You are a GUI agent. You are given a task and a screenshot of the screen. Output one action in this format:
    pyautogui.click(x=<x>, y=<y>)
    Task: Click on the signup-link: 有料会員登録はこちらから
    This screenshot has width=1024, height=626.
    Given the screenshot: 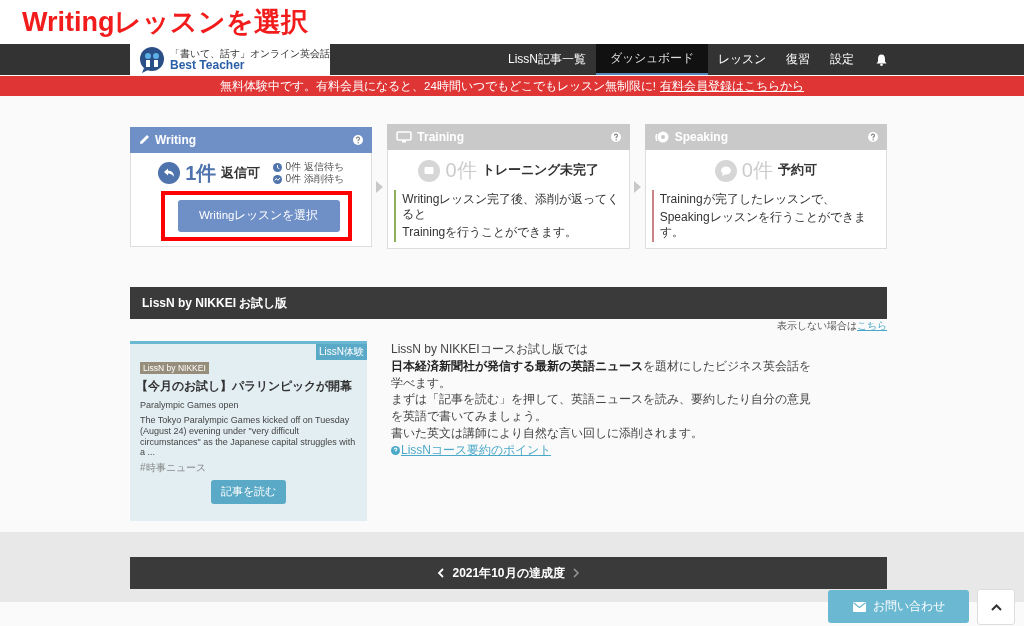 What is the action you would take?
    pyautogui.click(x=732, y=86)
    